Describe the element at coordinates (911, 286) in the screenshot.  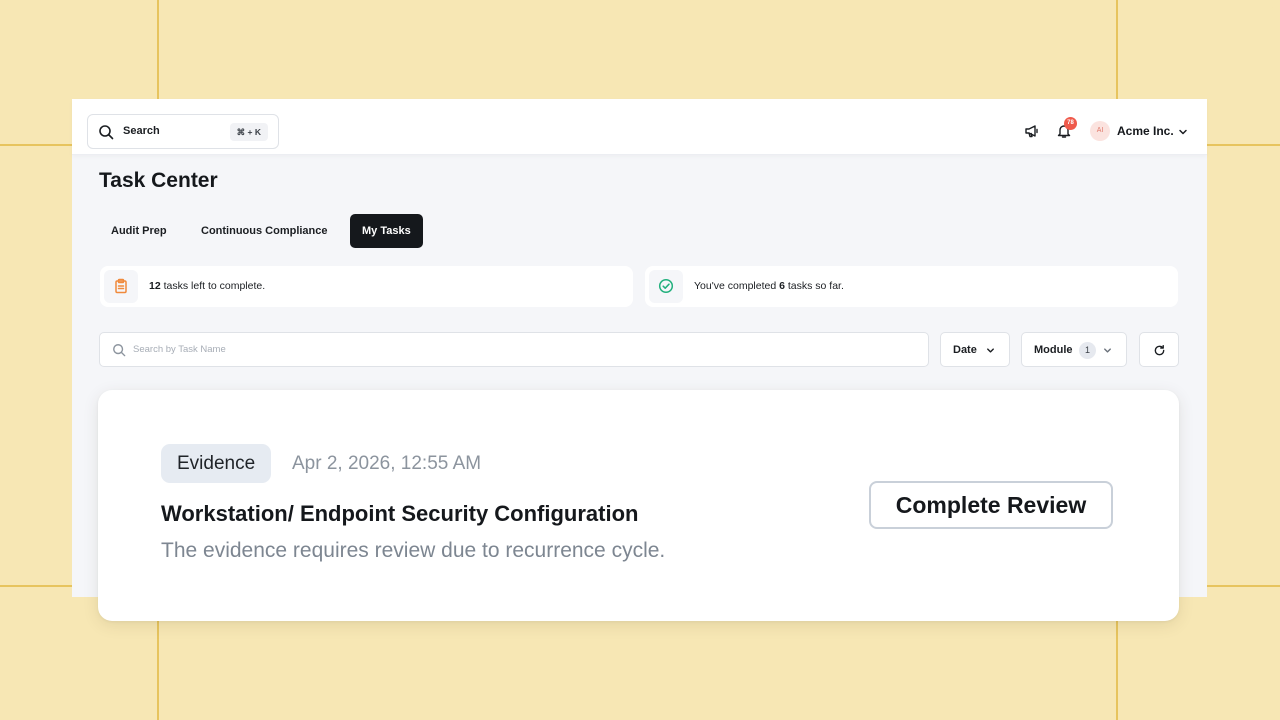
I see `tasks-completed-card: You've completed 6 tasks so far.` at that location.